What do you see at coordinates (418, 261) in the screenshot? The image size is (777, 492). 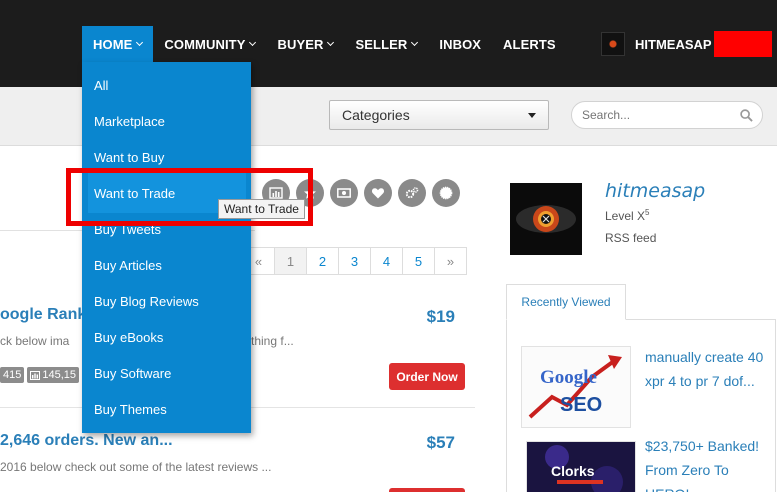 I see `pager-page-5: 5` at bounding box center [418, 261].